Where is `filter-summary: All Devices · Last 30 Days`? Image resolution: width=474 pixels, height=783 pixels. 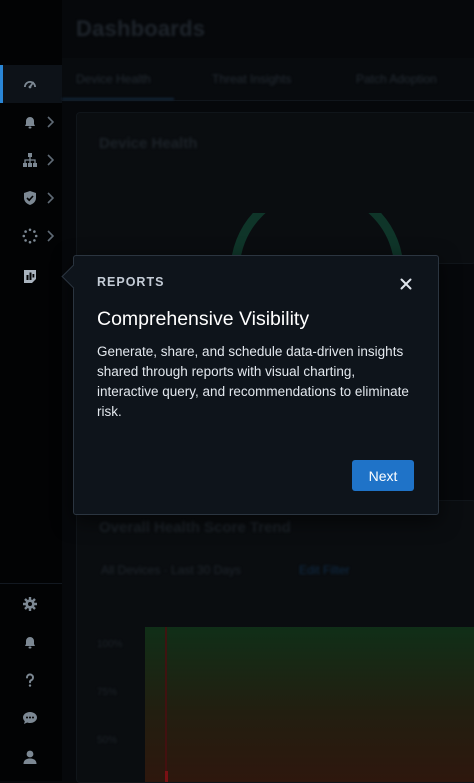 filter-summary: All Devices · Last 30 Days is located at coordinates (171, 570).